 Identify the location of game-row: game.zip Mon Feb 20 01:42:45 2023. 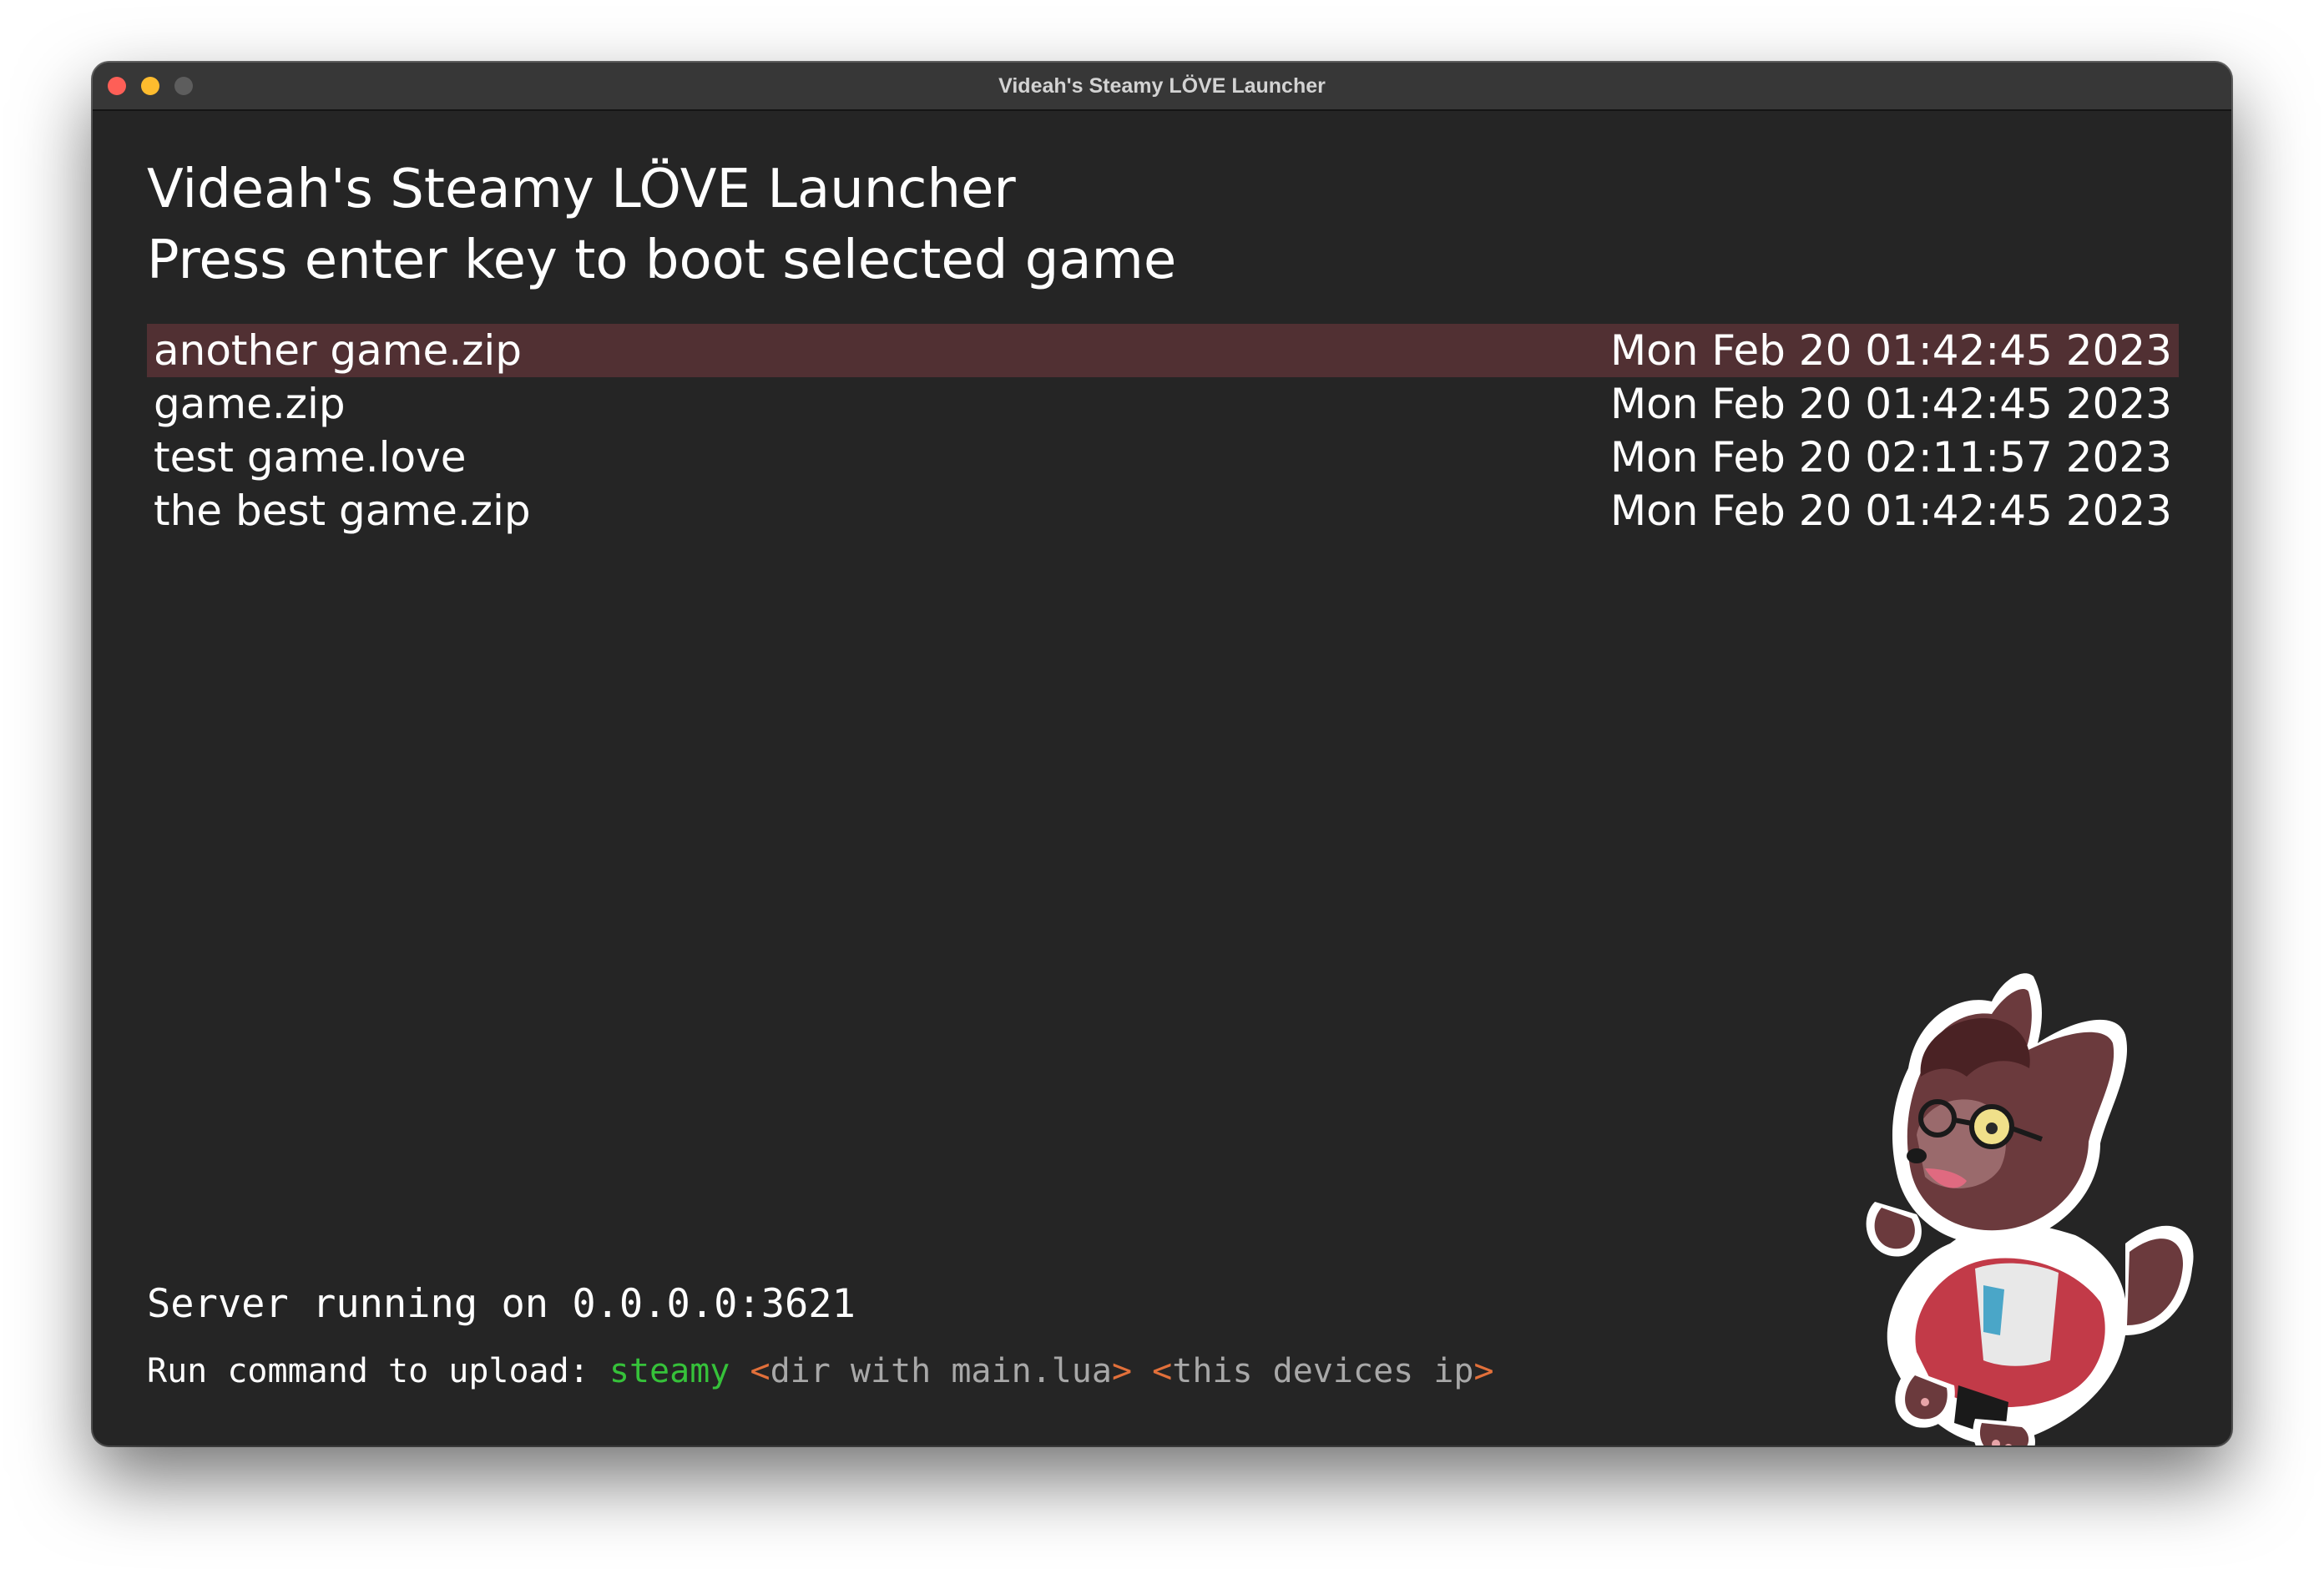
(1163, 404).